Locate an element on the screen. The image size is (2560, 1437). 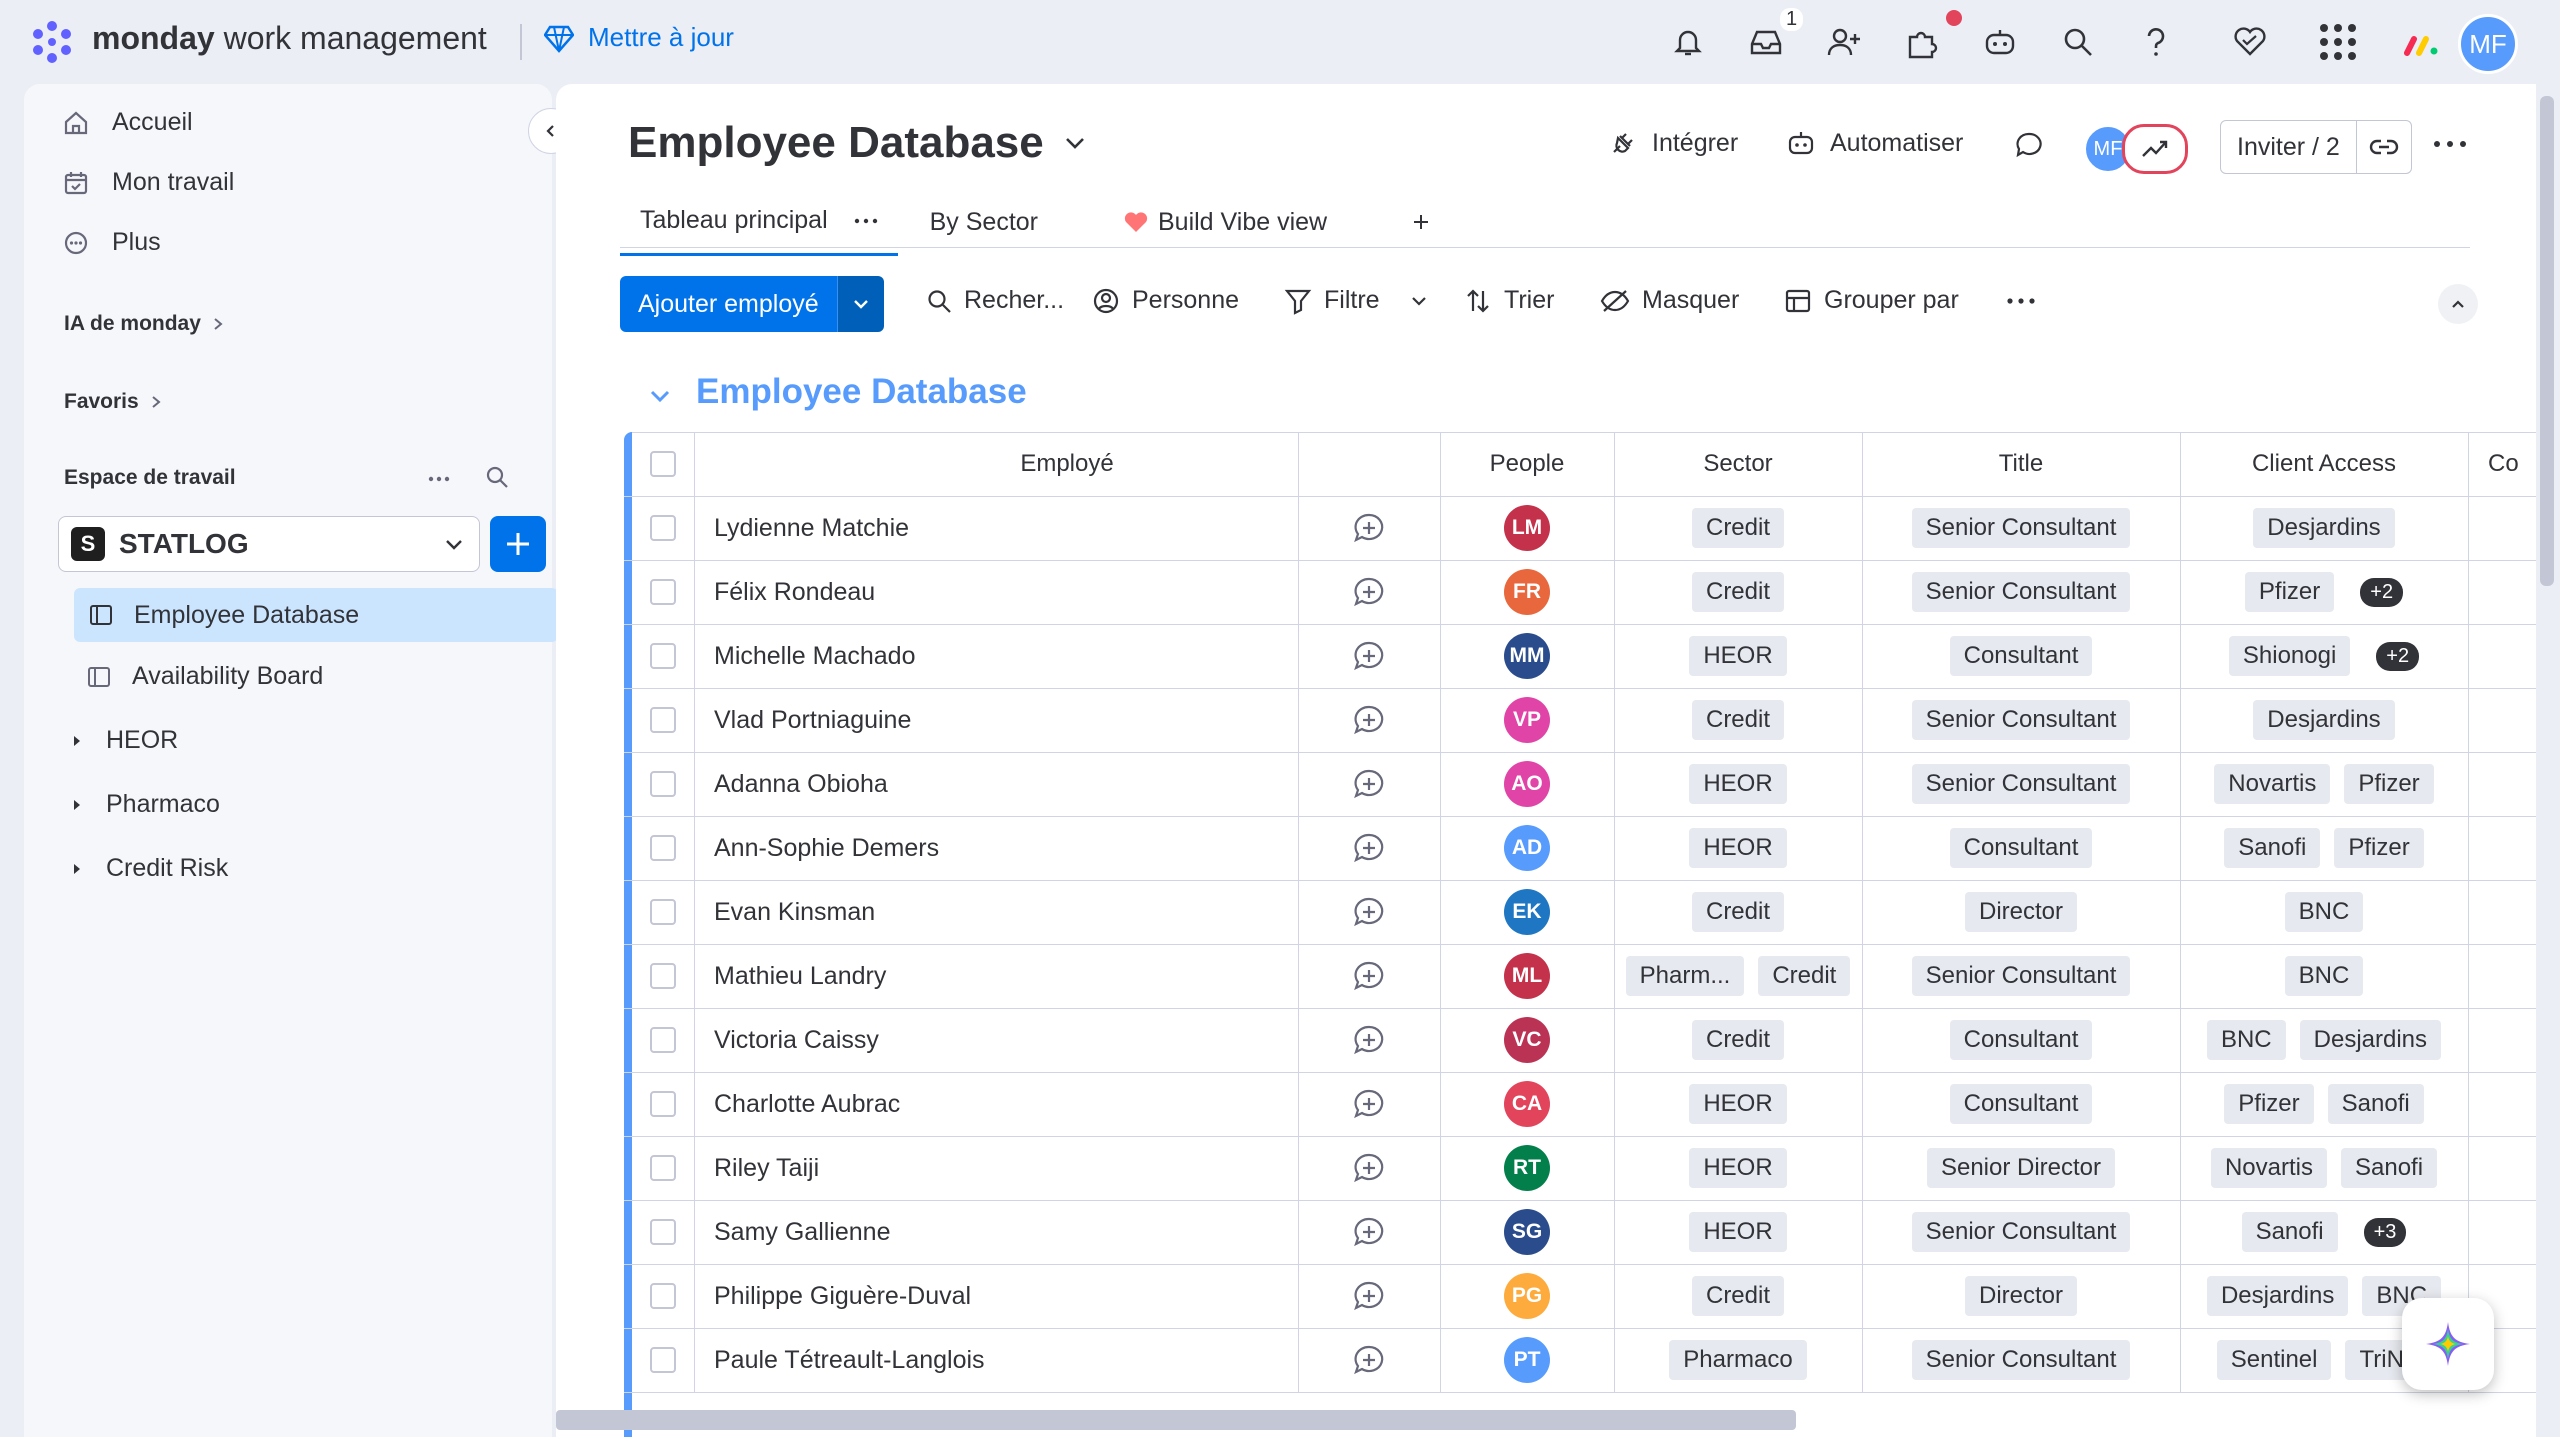
people-cell: CA is located at coordinates (1527, 1104).